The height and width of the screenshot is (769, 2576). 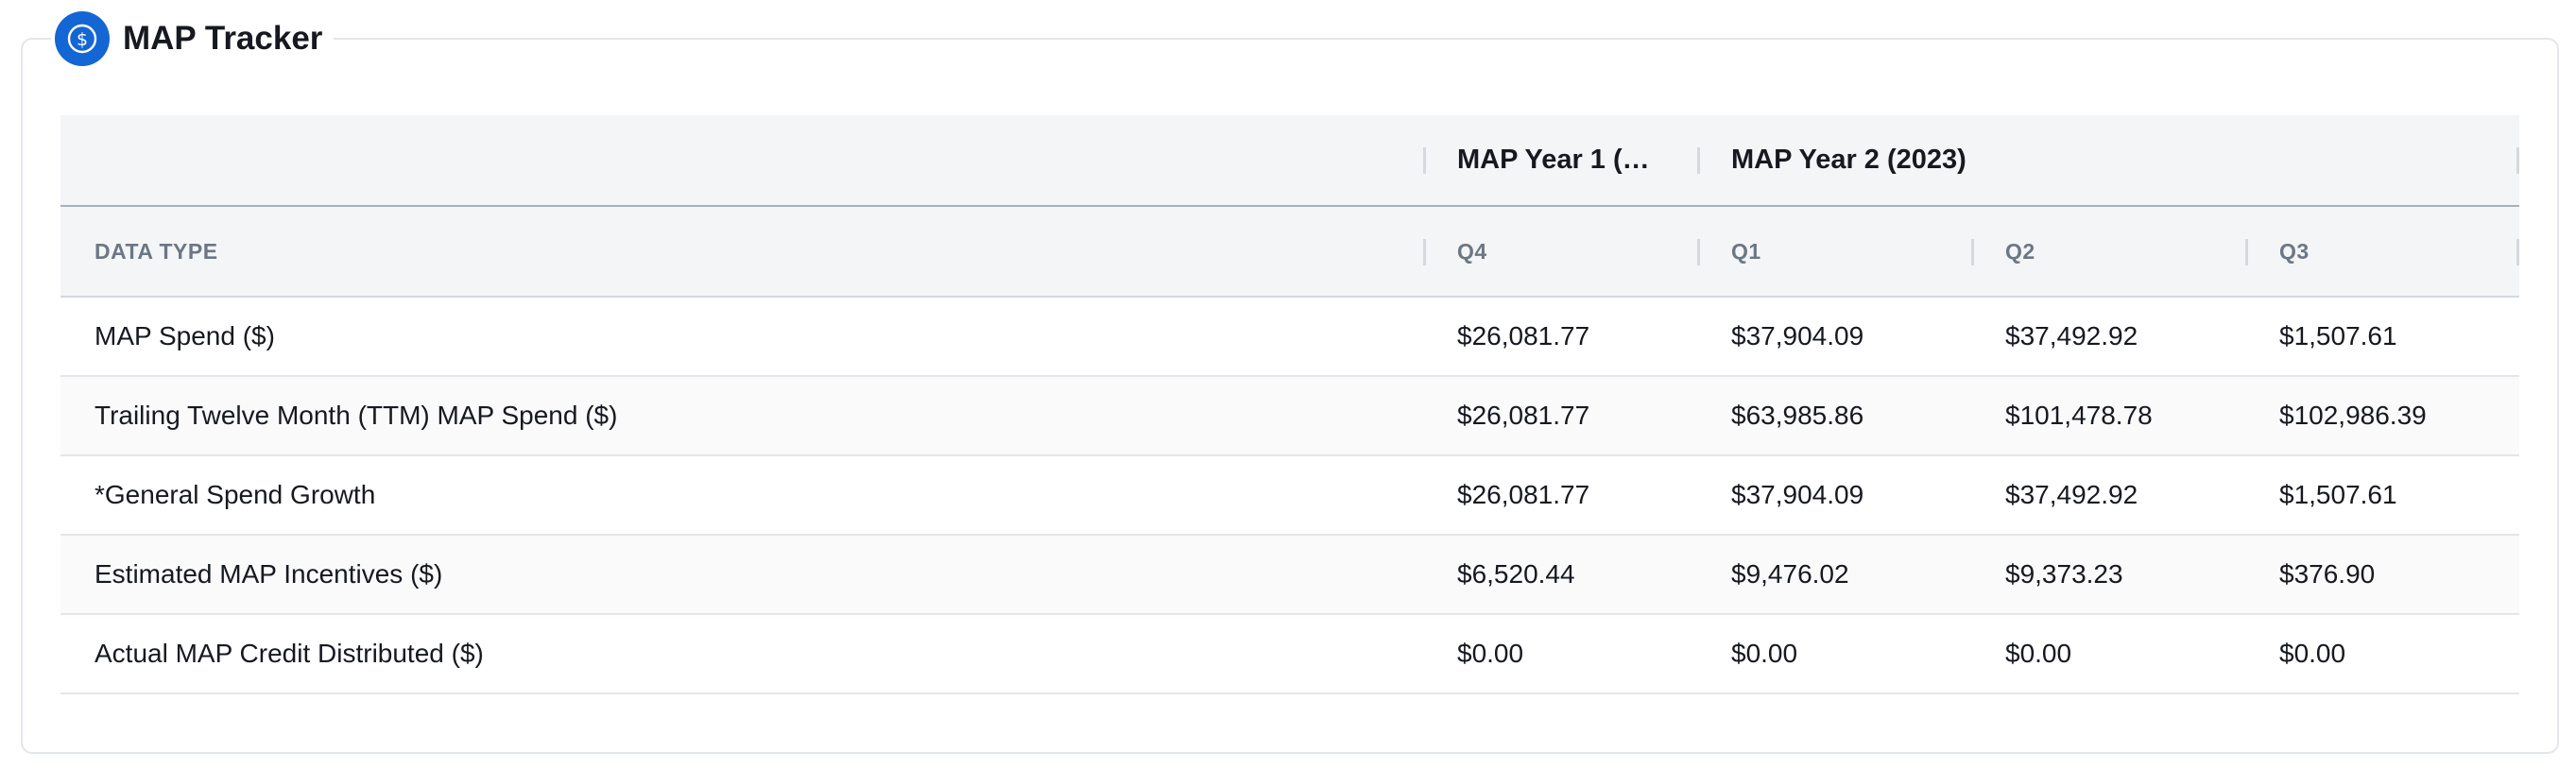 What do you see at coordinates (1560, 654) in the screenshot?
I see `cell-q4: $0.00` at bounding box center [1560, 654].